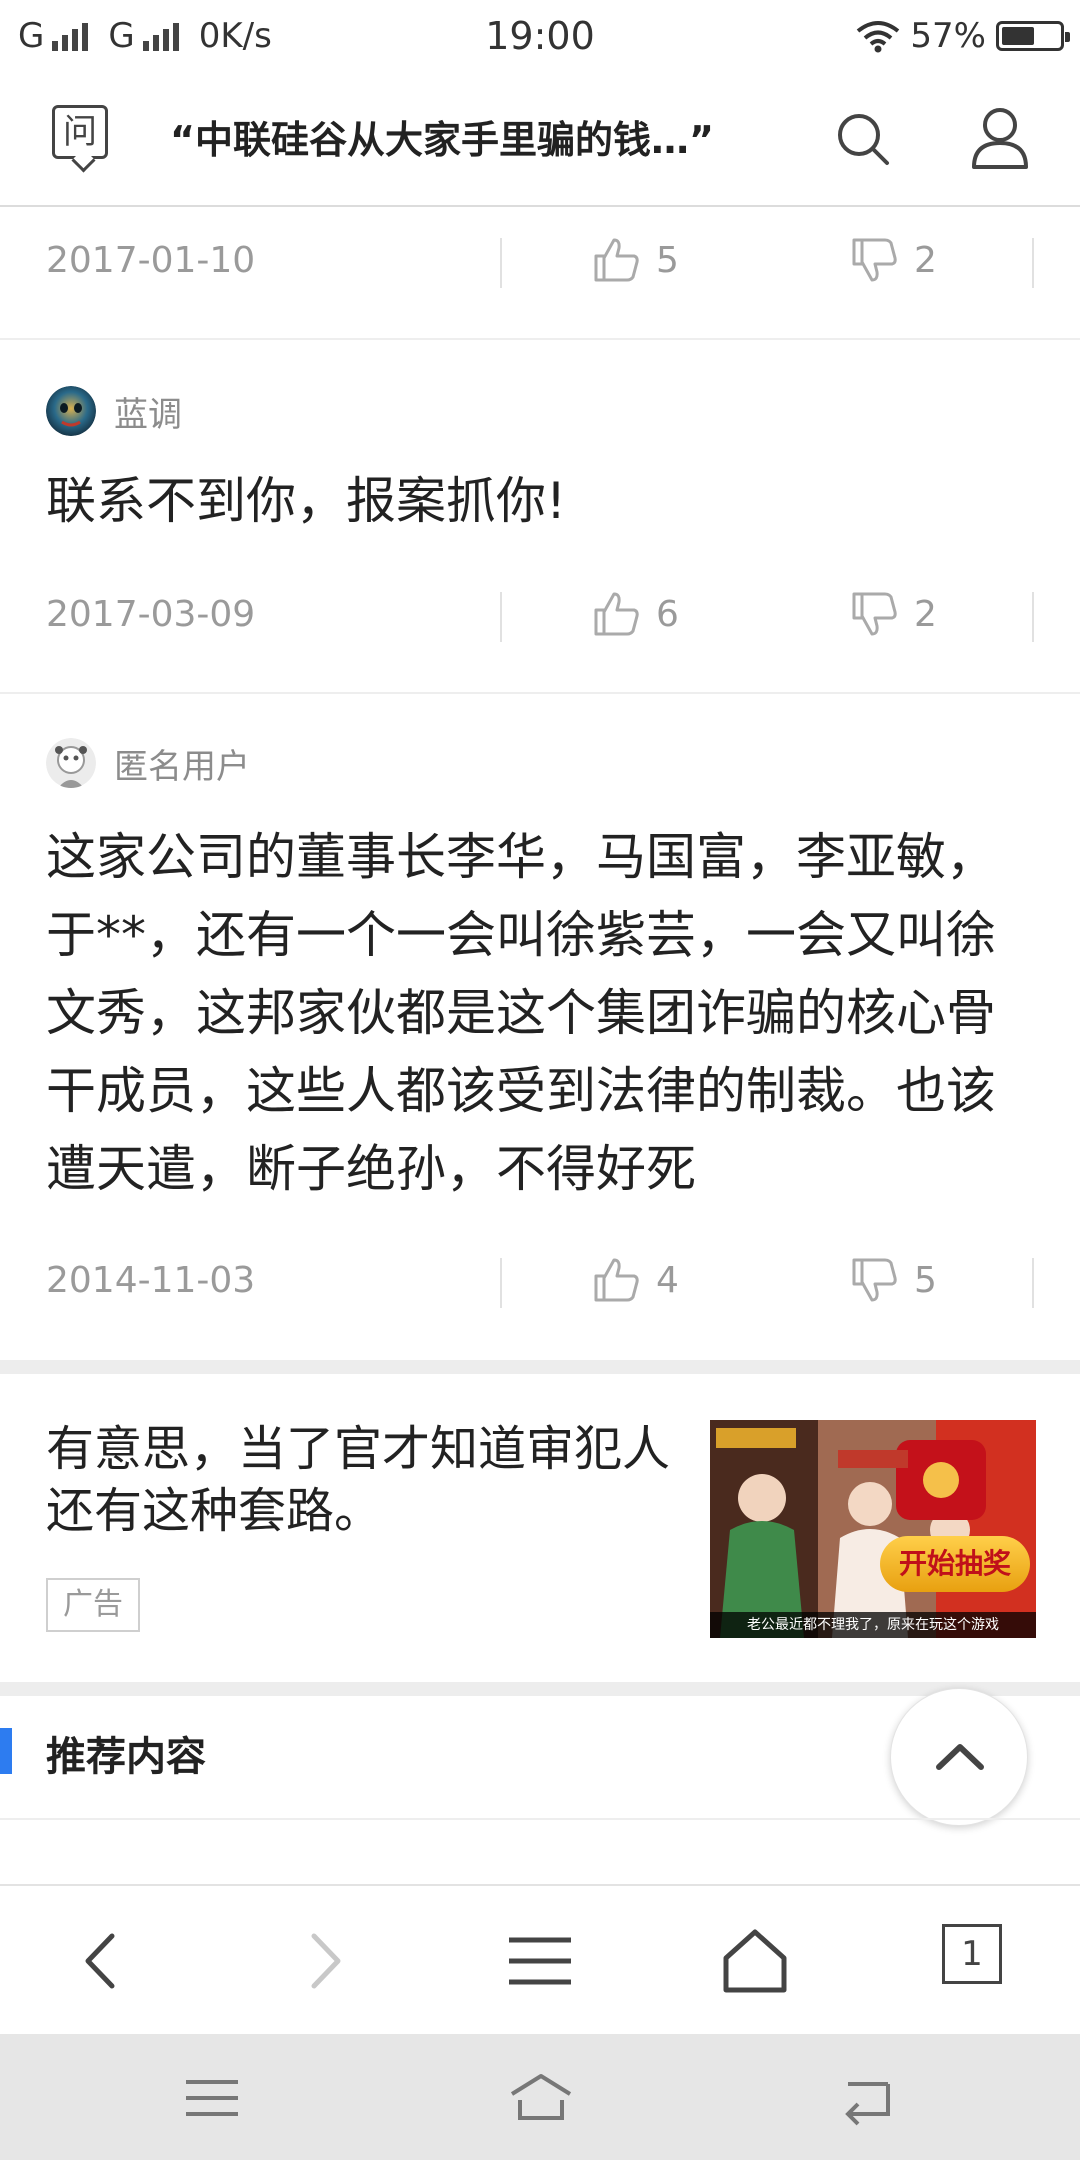  Describe the element at coordinates (540, 1367) in the screenshot. I see `section-divider` at that location.